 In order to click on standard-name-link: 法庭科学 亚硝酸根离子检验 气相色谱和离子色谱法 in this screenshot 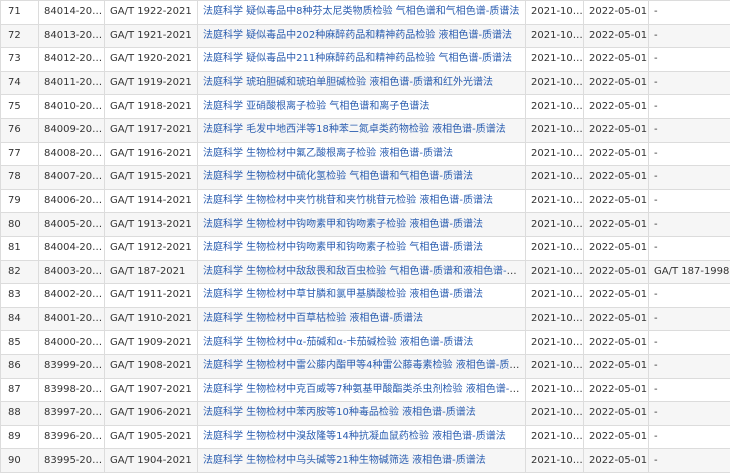, I will do `click(316, 106)`.